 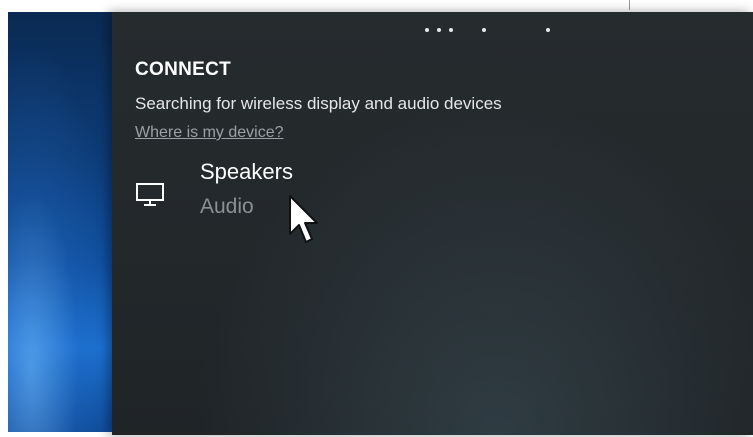 What do you see at coordinates (245, 193) in the screenshot?
I see `device-item-speakers: Speakers Audio` at bounding box center [245, 193].